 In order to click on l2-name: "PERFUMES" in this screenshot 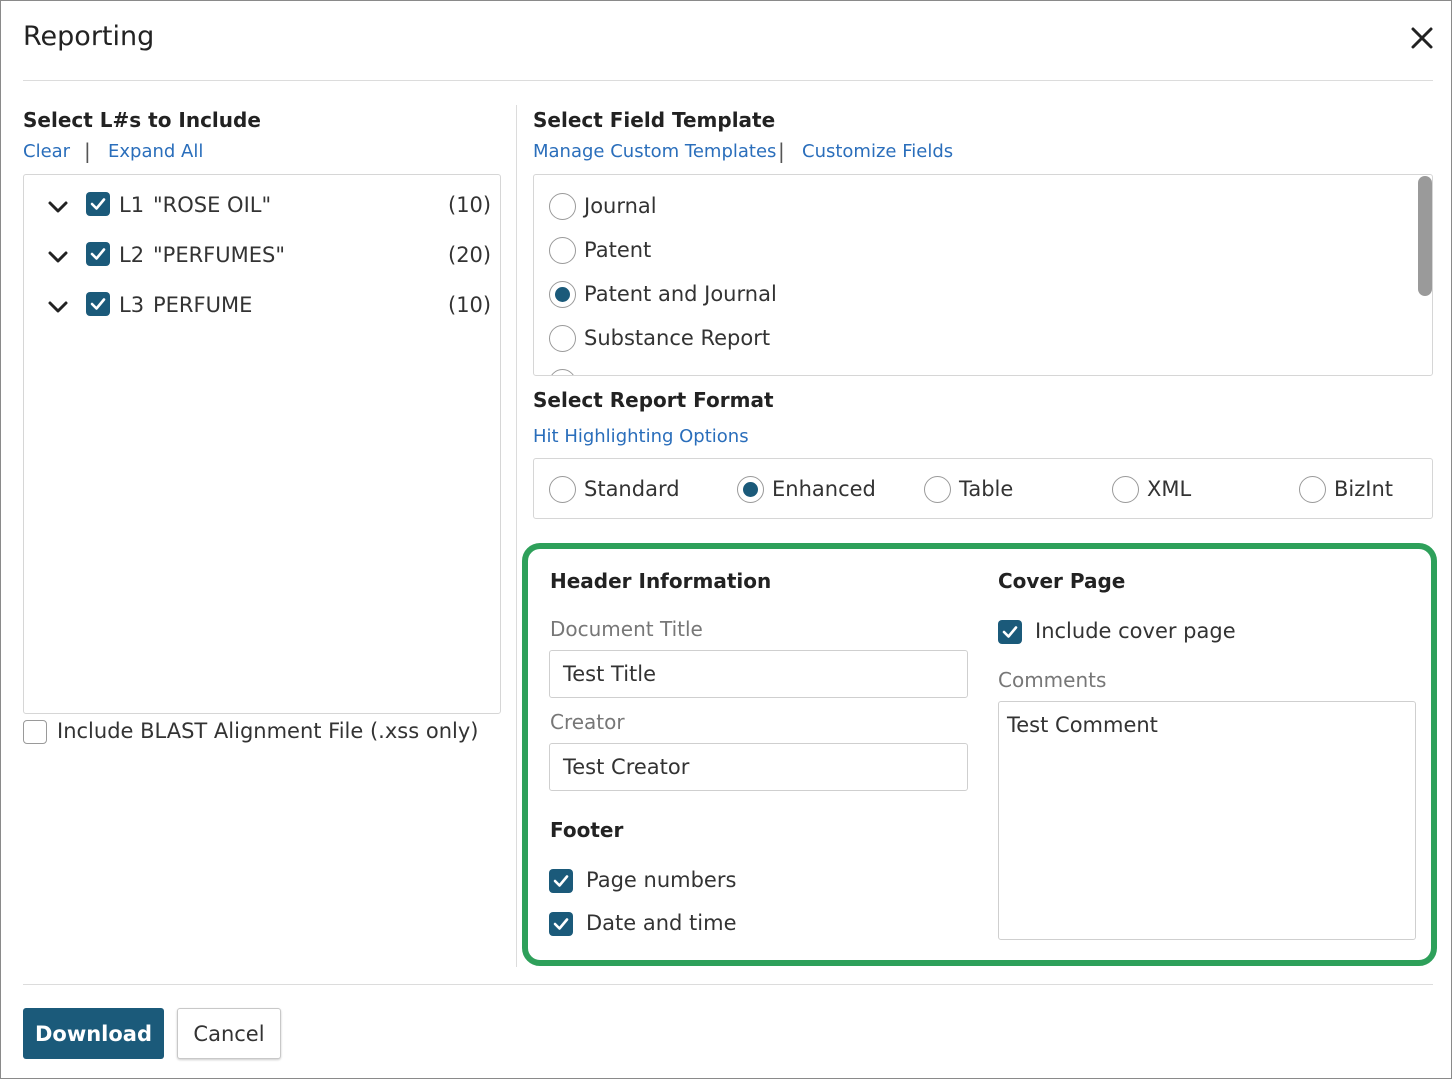, I will do `click(219, 255)`.